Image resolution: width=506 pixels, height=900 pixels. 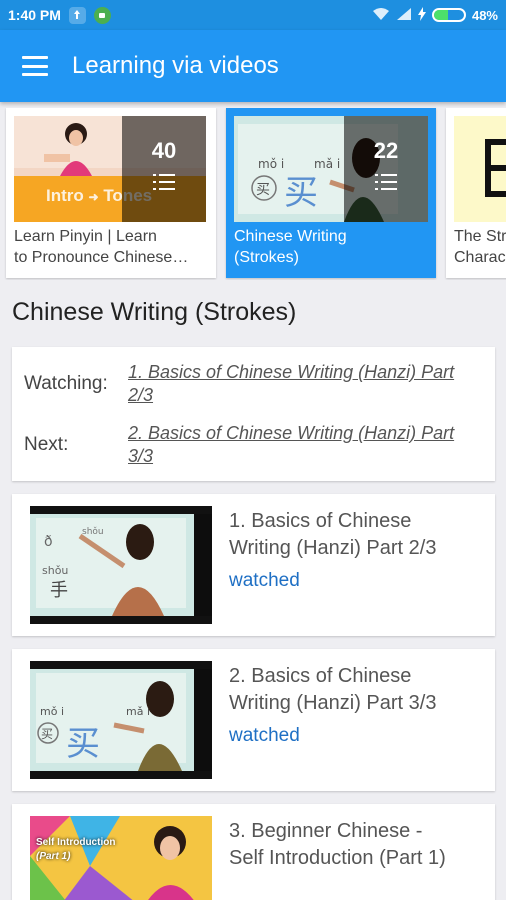 I want to click on app-notification-icon, so click(x=77, y=15).